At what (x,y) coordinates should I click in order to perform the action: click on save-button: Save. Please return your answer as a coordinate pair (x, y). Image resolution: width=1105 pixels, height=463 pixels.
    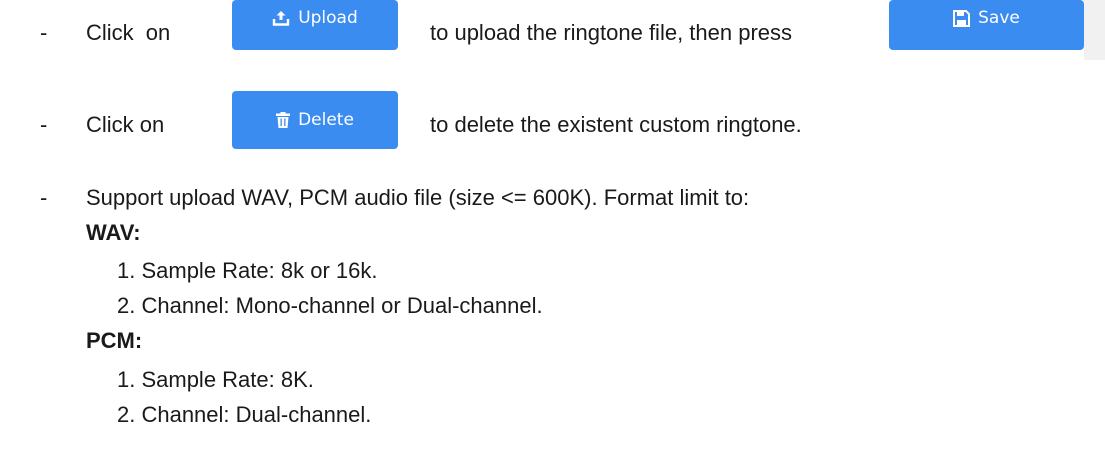
    Looking at the image, I should click on (986, 25).